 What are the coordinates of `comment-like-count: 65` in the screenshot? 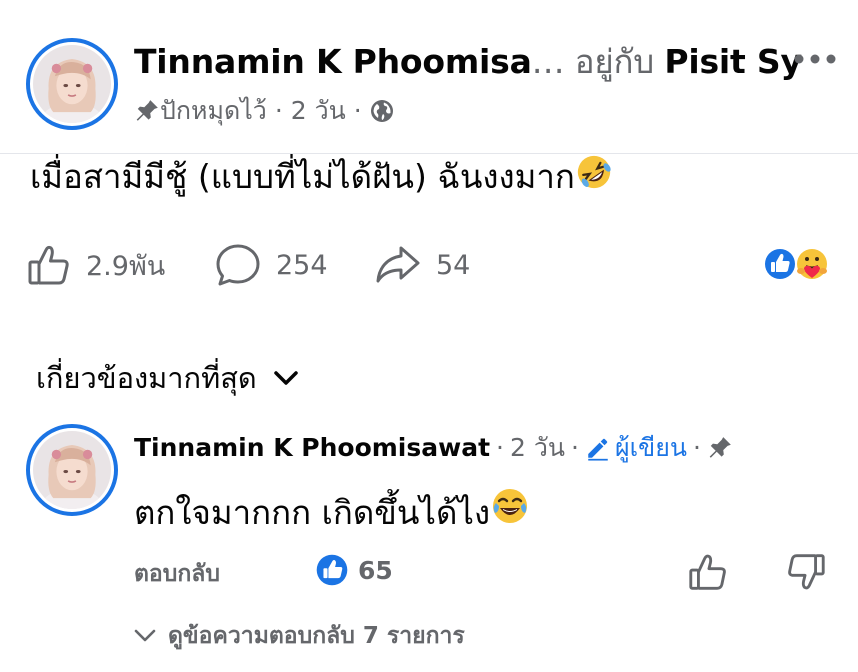 It's located at (375, 570).